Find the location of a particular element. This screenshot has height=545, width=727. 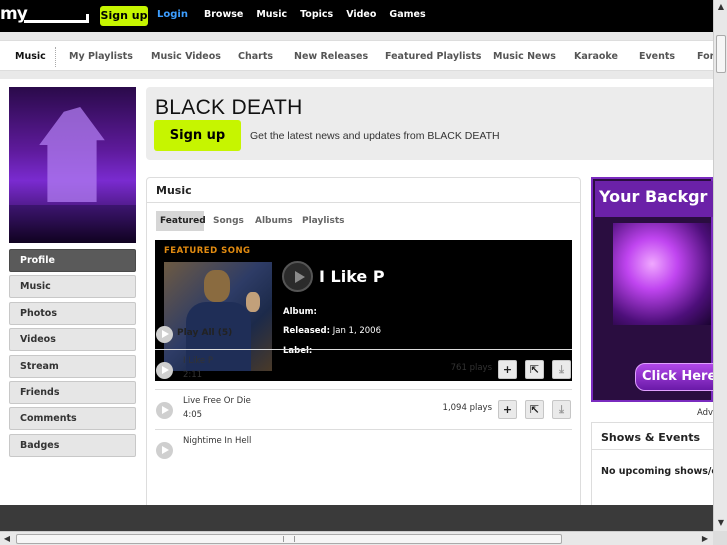

subnav-my-playlists: My Playlists is located at coordinates (101, 56).